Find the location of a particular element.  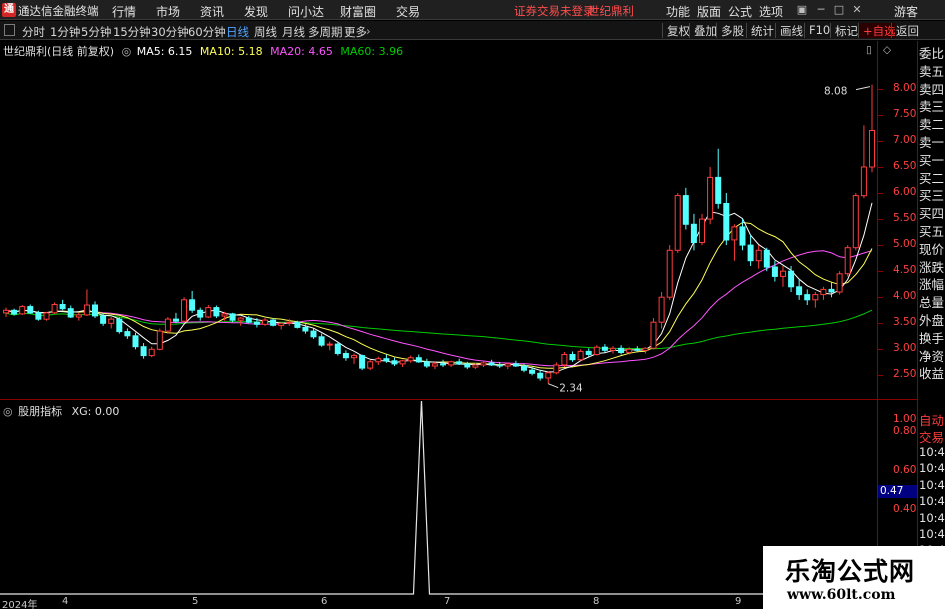

menu-hangqing: 行情 is located at coordinates (124, 11).